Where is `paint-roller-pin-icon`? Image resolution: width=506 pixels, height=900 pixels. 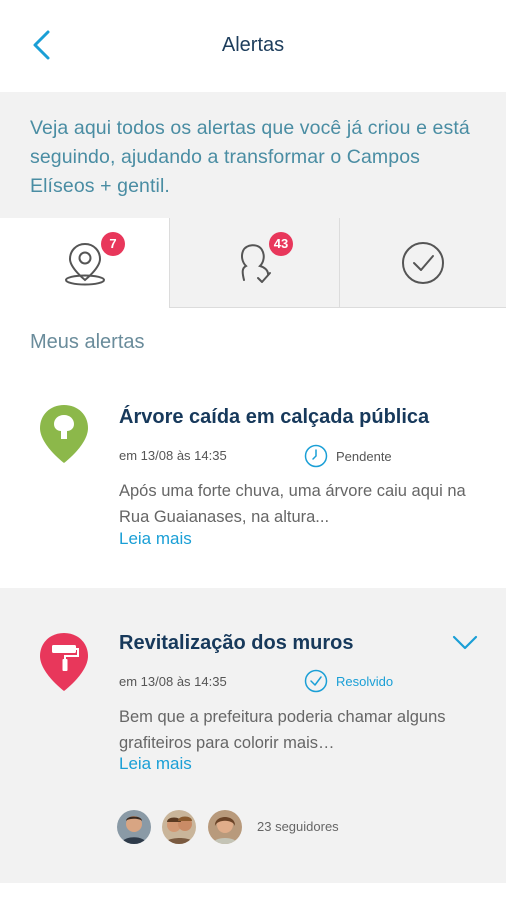 paint-roller-pin-icon is located at coordinates (64, 662).